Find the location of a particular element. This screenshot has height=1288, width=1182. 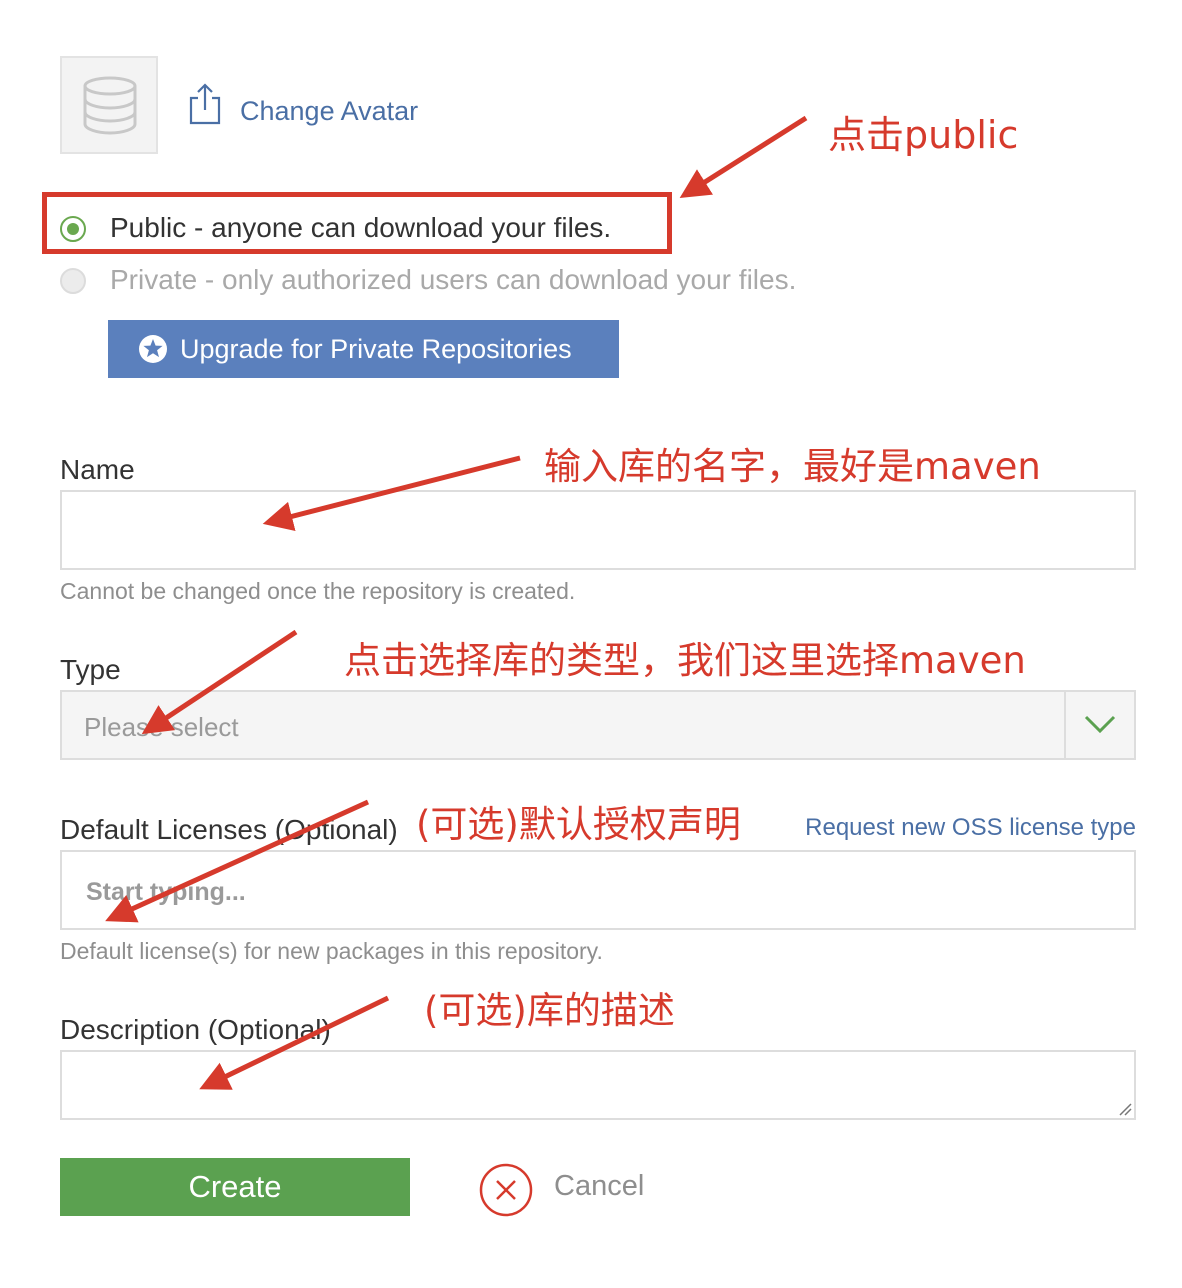

name-input is located at coordinates (598, 530).